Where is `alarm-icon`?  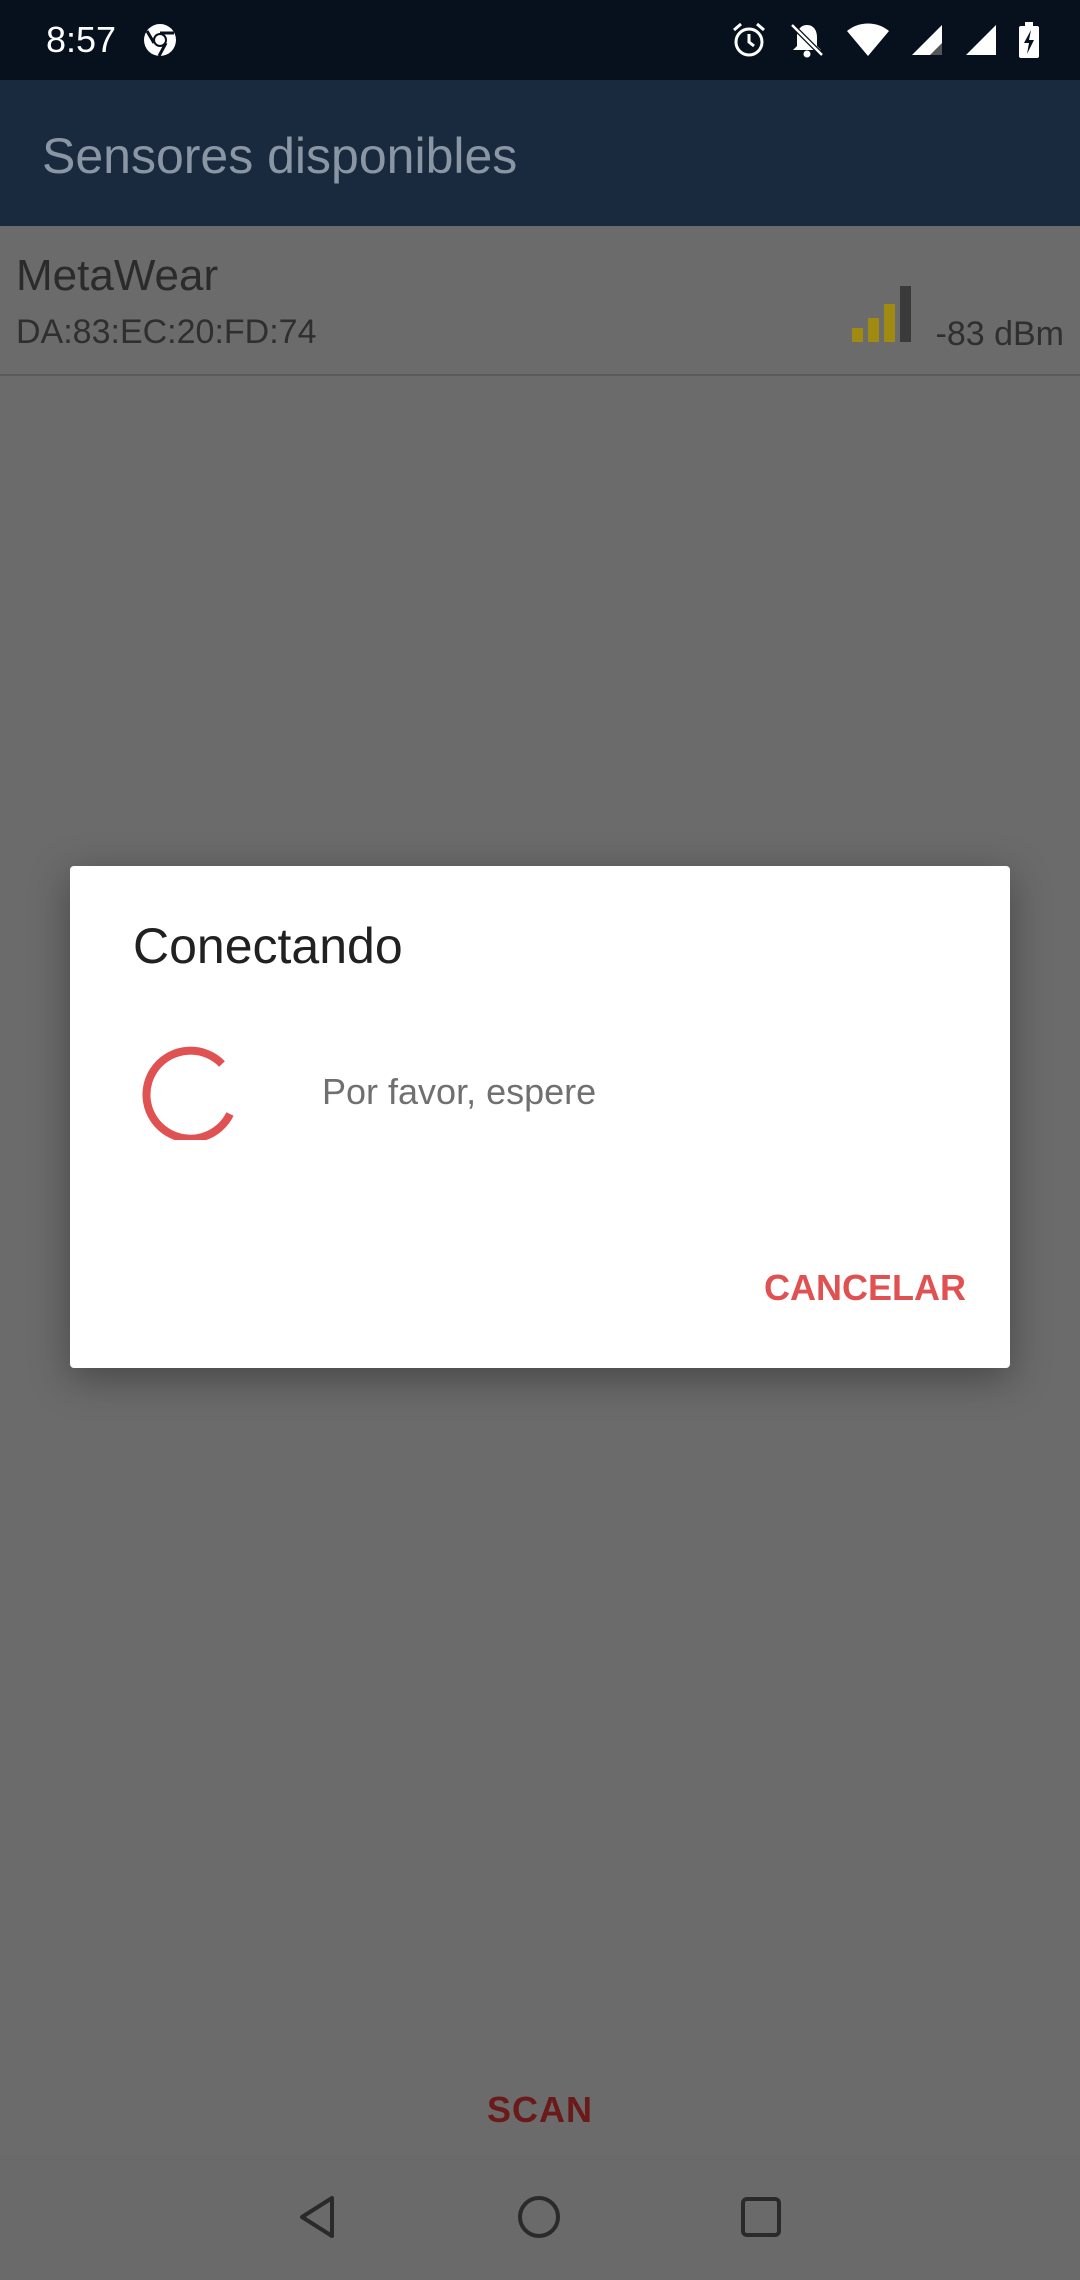
alarm-icon is located at coordinates (749, 39).